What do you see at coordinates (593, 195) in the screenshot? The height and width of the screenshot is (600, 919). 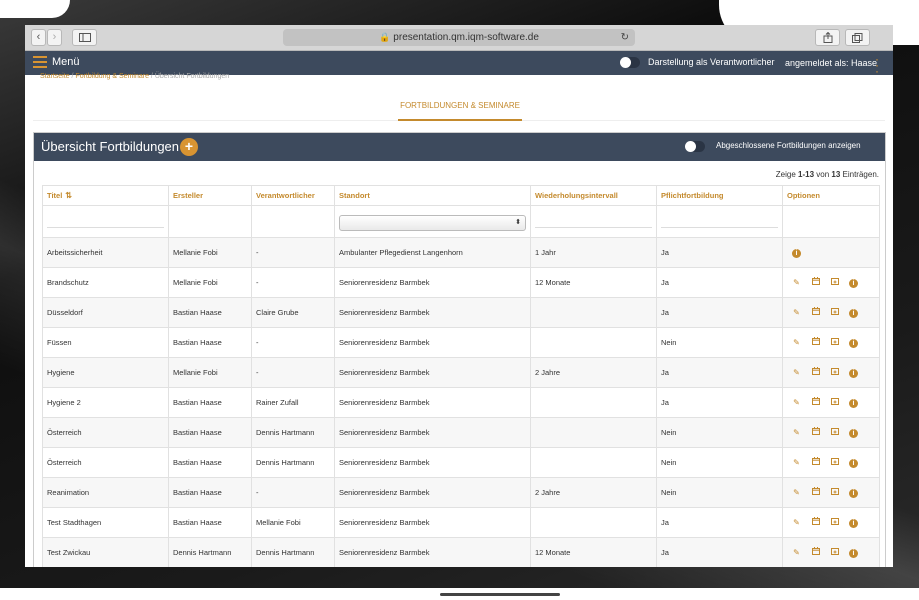 I see `header-interval: Wiederholungsintervall` at bounding box center [593, 195].